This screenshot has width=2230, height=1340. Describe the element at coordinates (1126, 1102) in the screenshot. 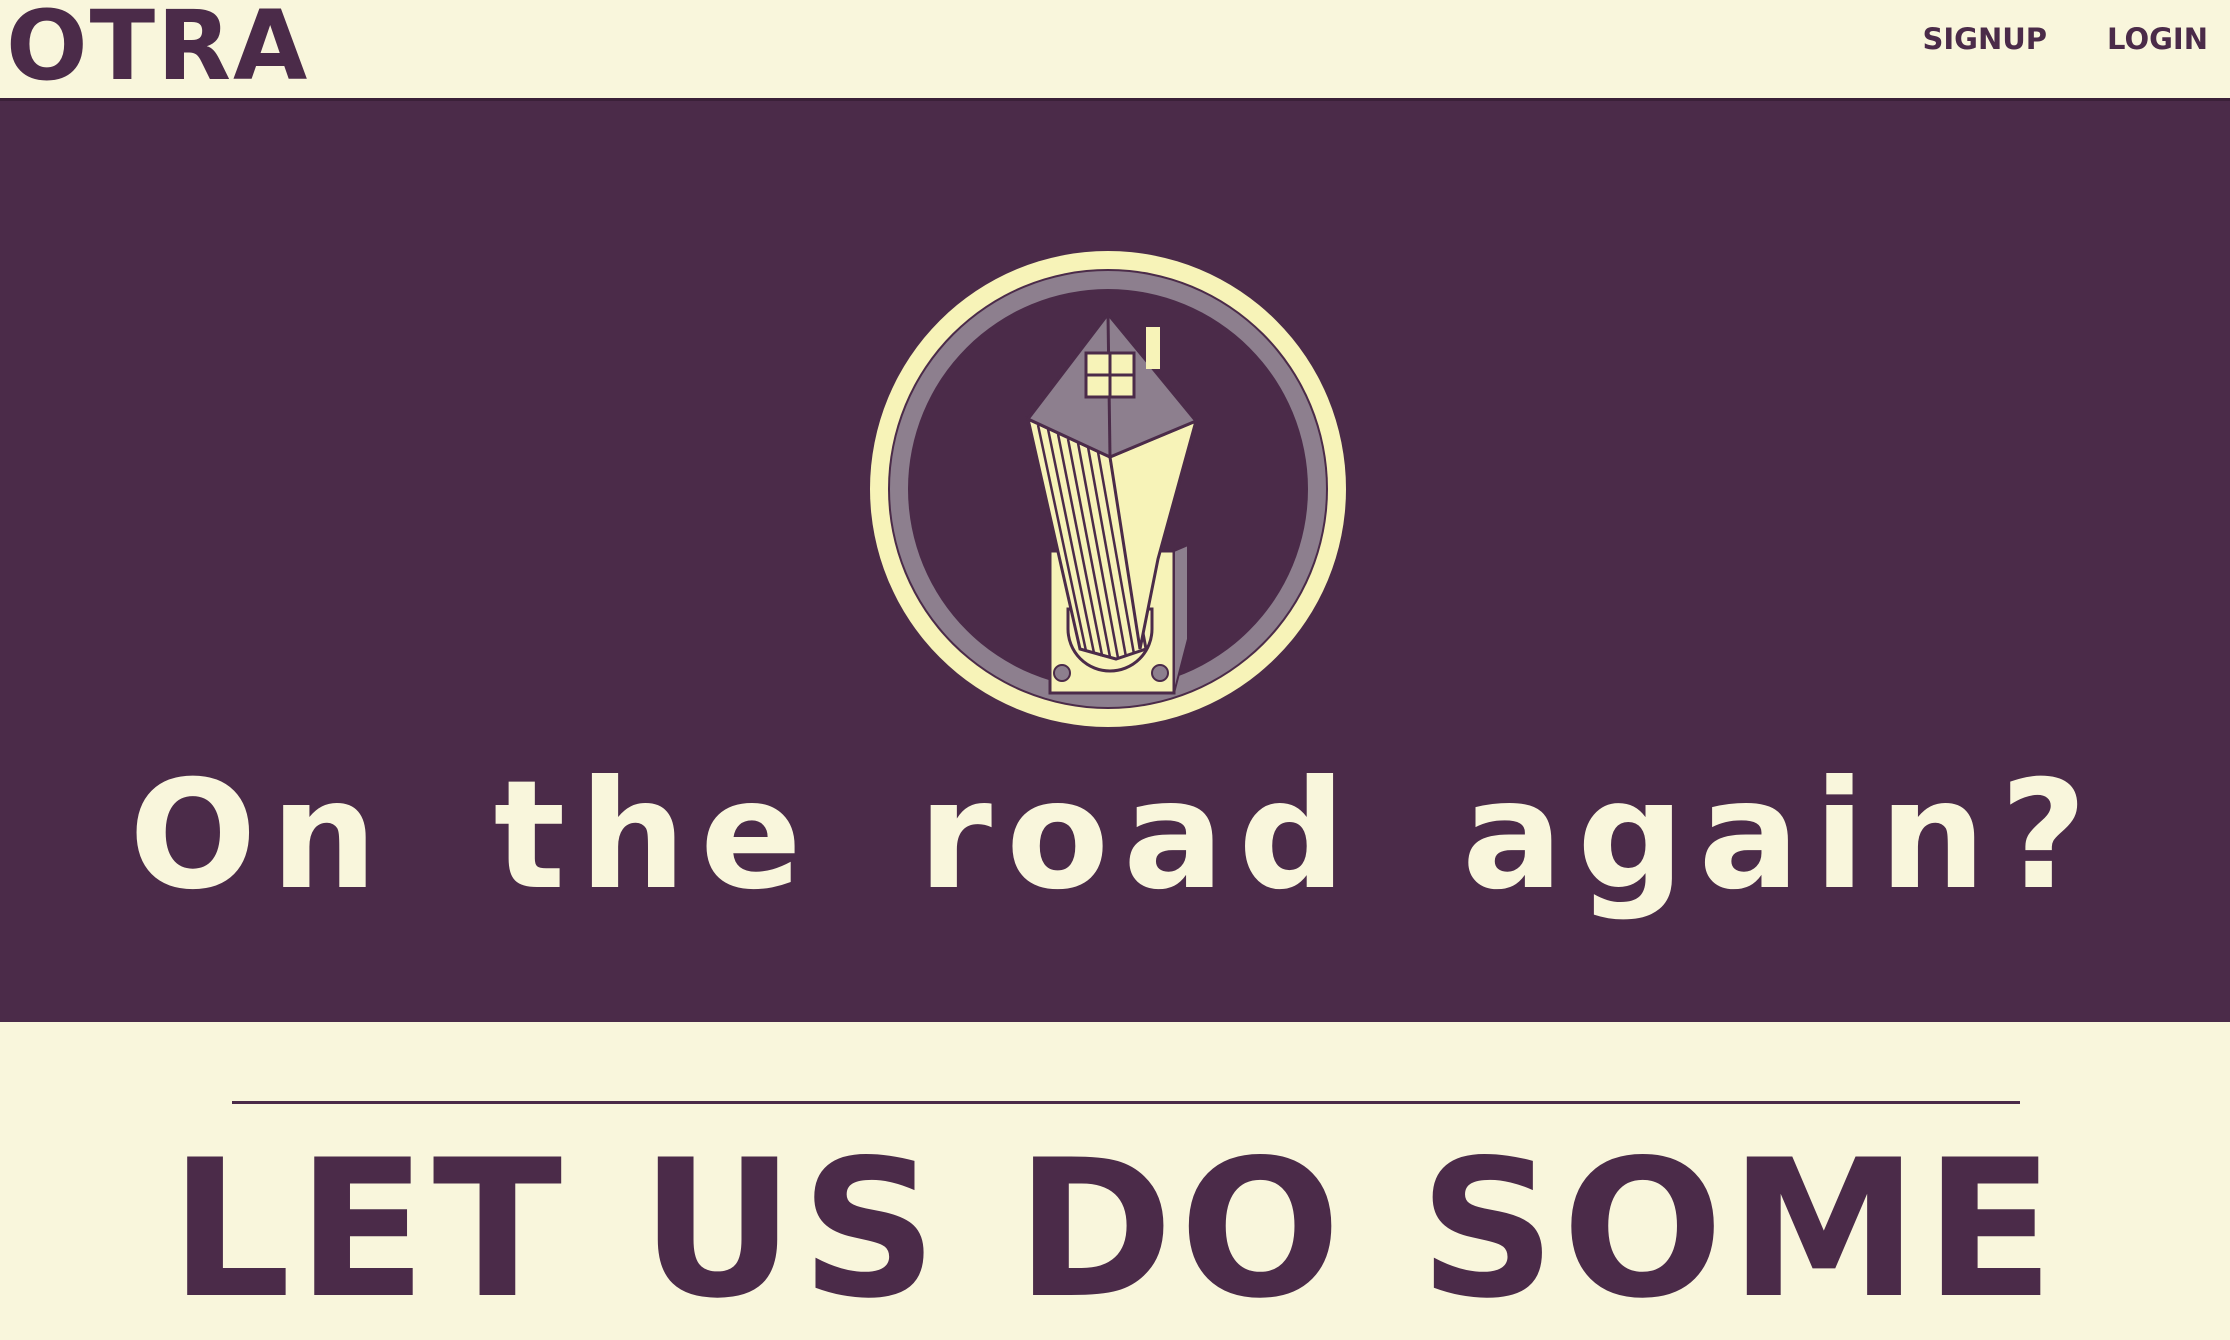

I see `section-divider` at that location.